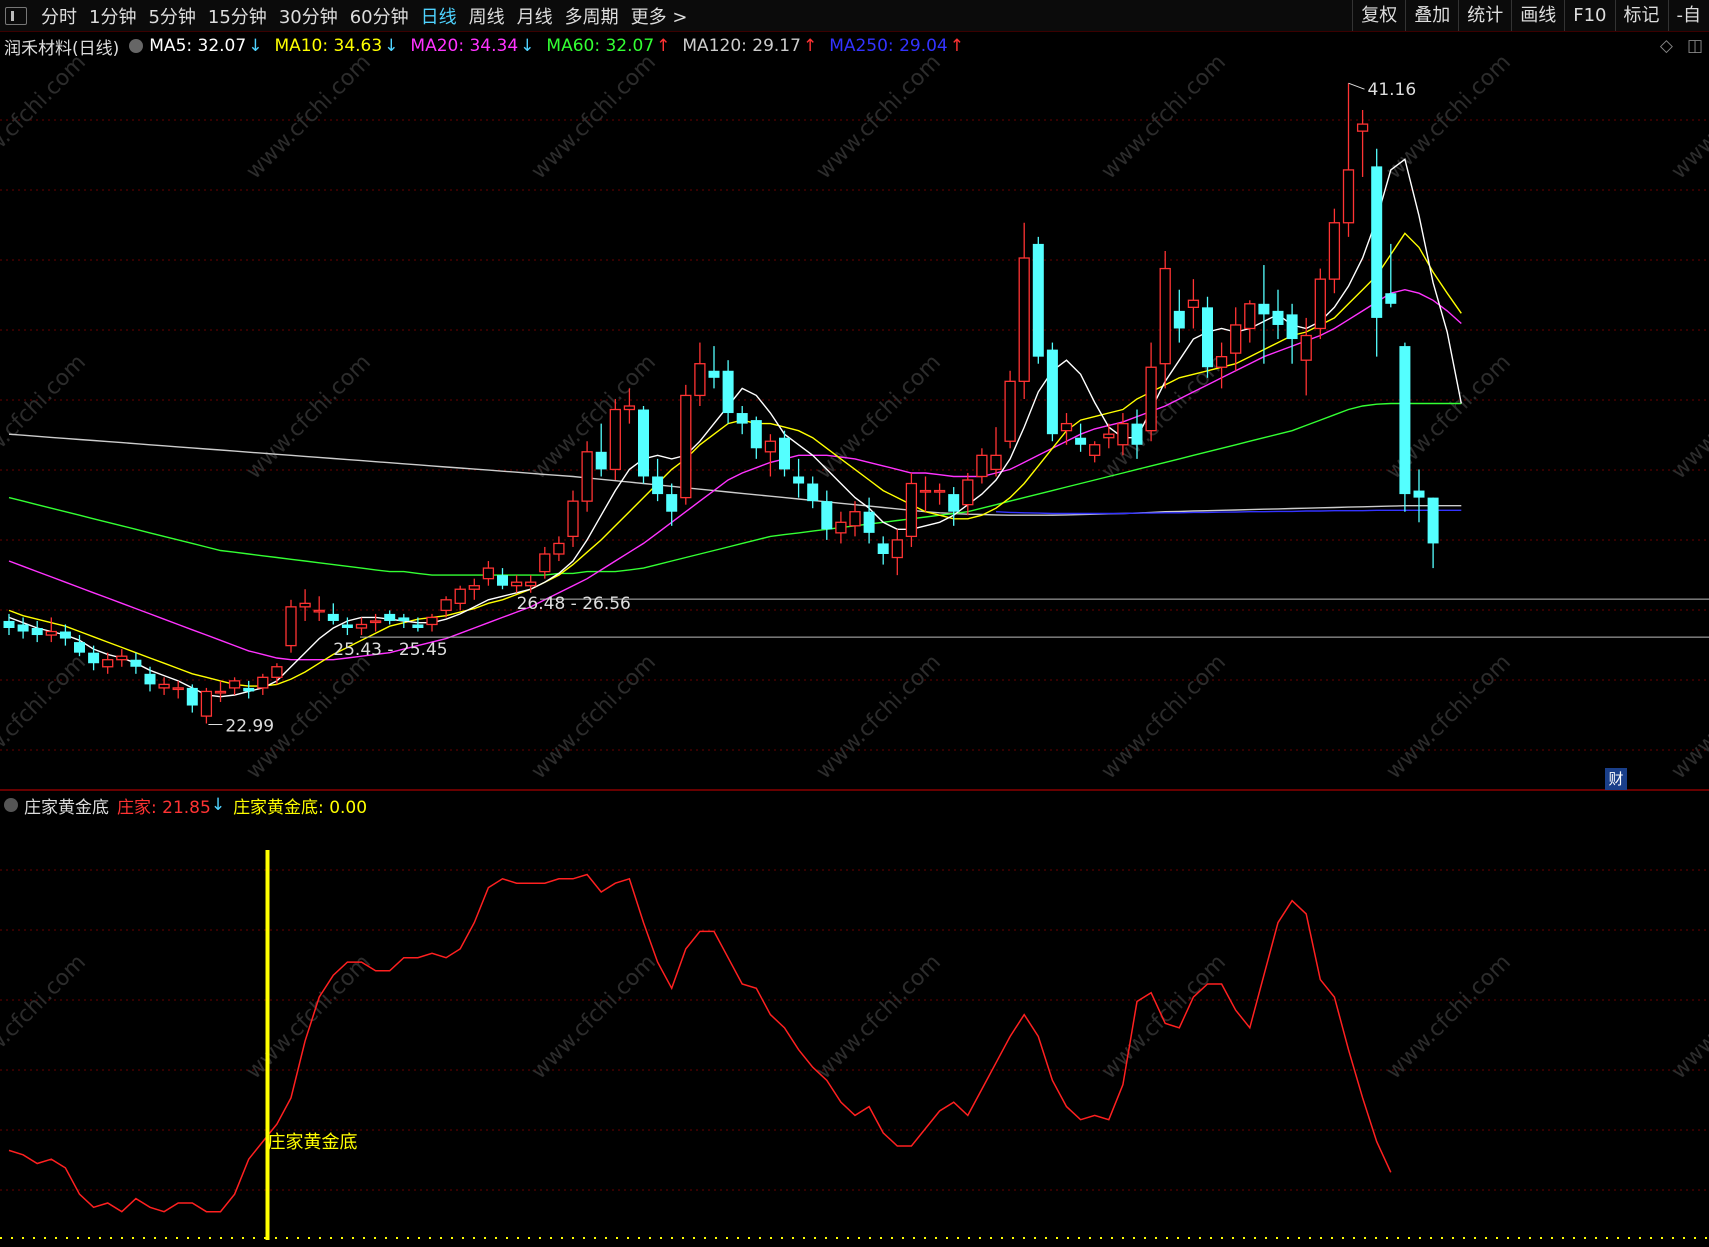 This screenshot has height=1247, width=1709. What do you see at coordinates (1616, 779) in the screenshot?
I see `finance-badge: 财` at bounding box center [1616, 779].